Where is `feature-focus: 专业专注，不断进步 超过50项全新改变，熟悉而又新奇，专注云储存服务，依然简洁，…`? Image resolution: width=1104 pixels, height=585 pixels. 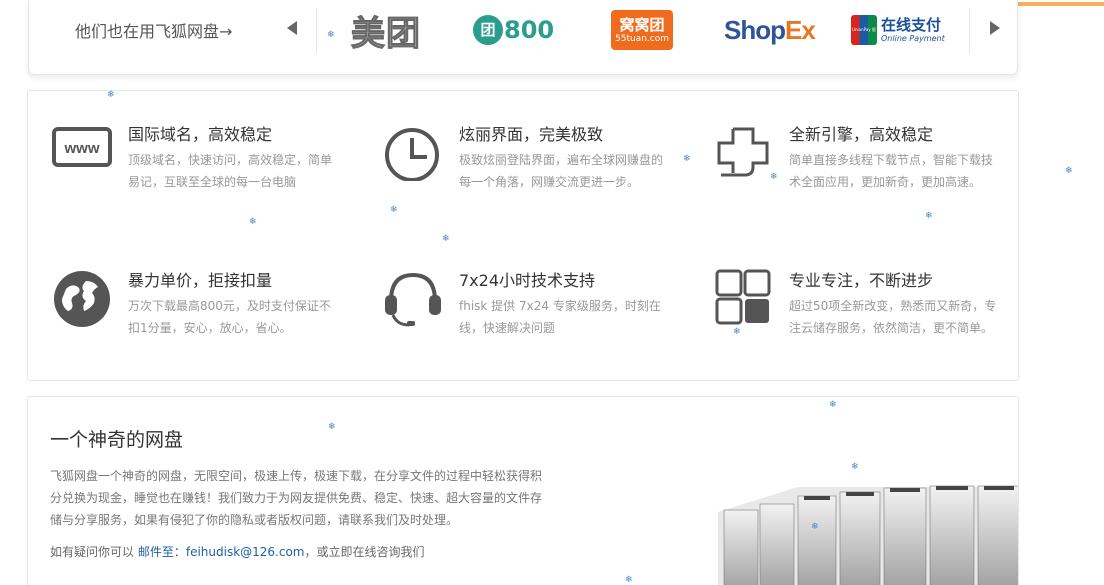 feature-focus: 专业专注，不断进步 超过50项全新改变，熟悉而又新奇，专注云储存服务，依然简洁，… is located at coordinates (868, 317).